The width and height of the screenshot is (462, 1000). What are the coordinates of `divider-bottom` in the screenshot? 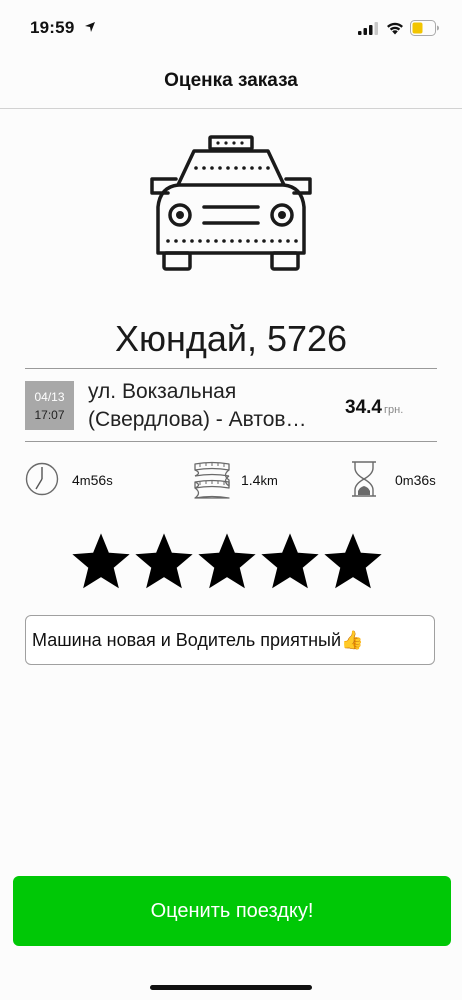 It's located at (231, 441).